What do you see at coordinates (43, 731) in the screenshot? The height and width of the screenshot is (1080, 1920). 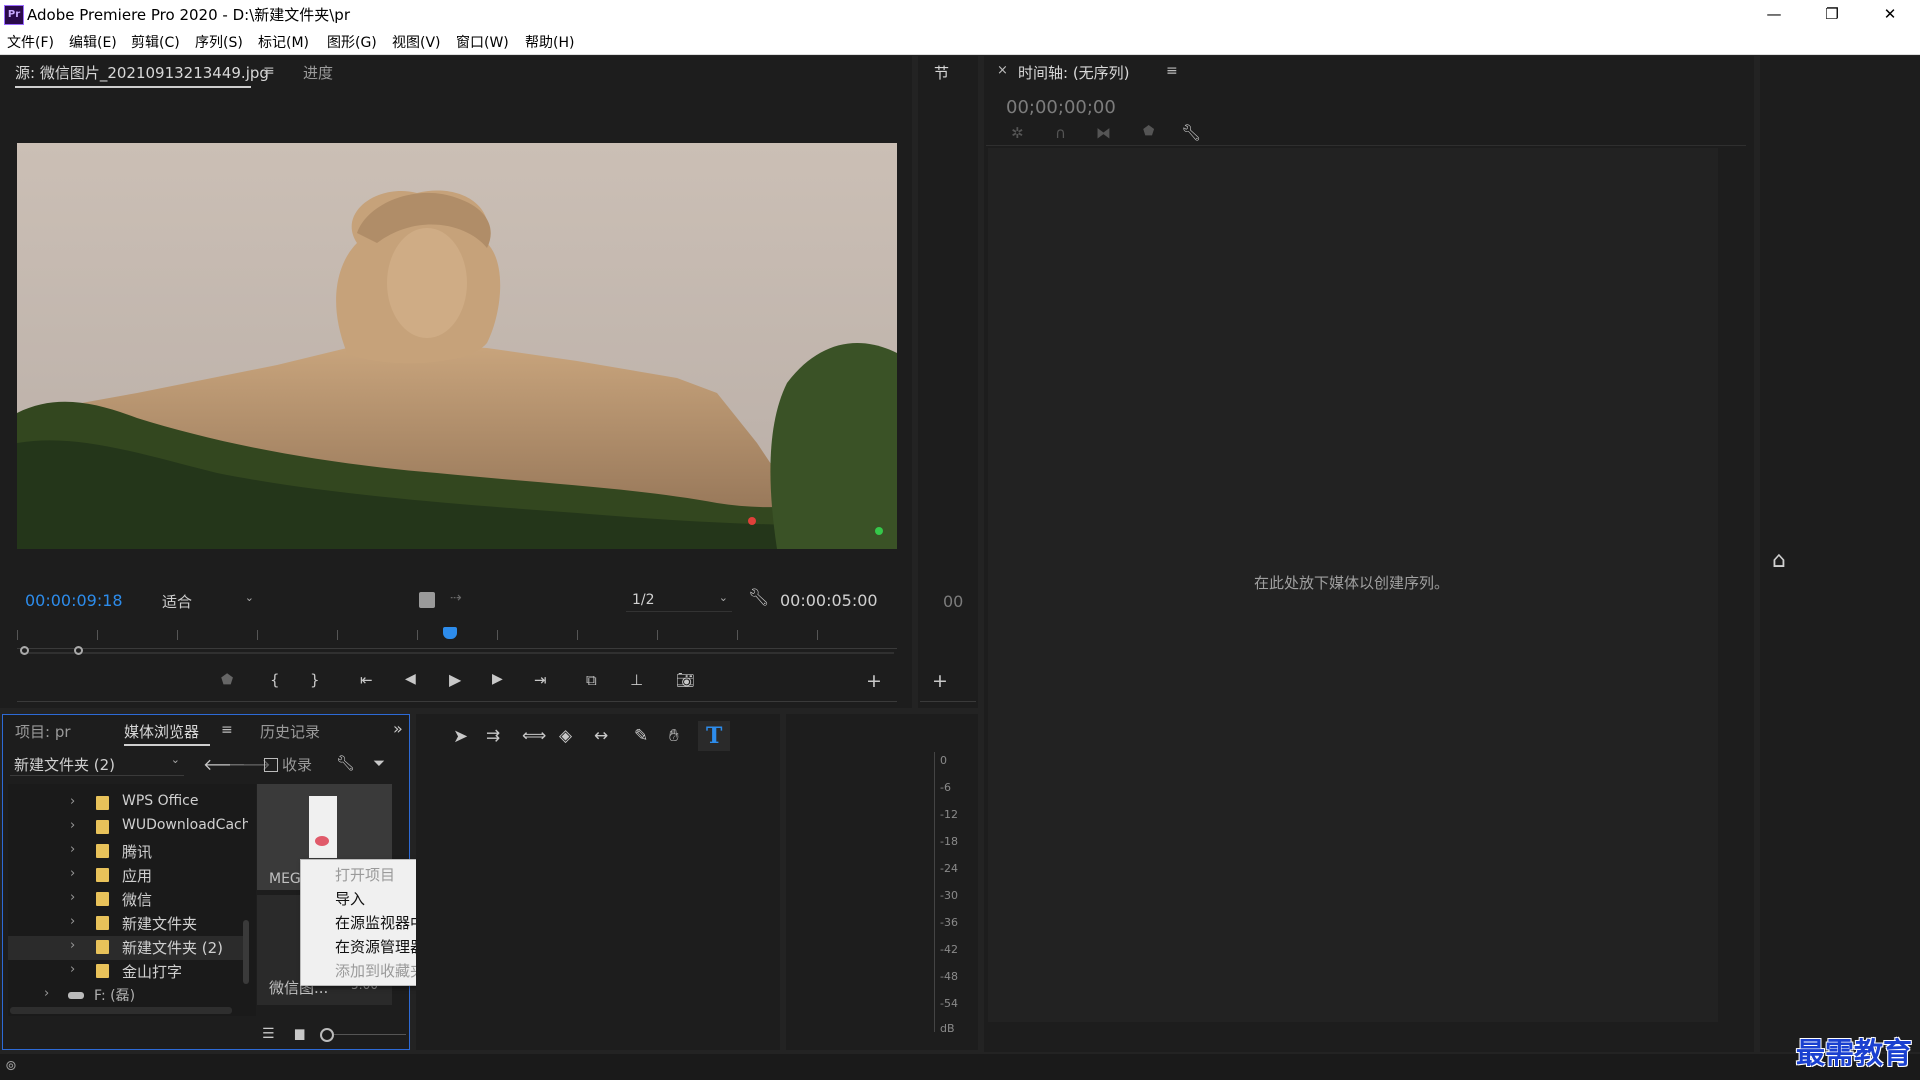 I see `tab-project: 项目: pr` at bounding box center [43, 731].